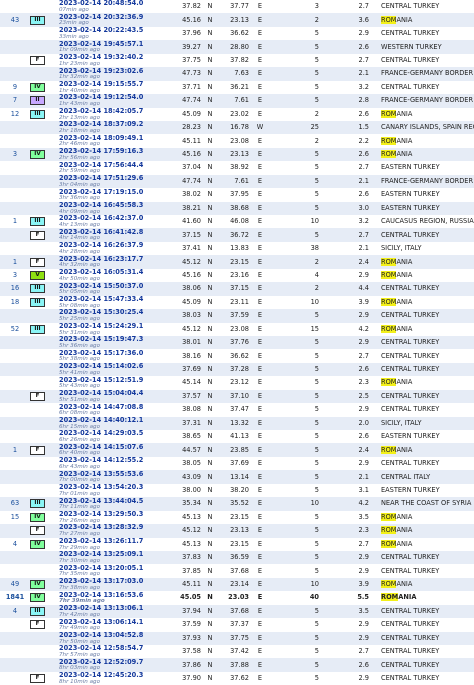 The width and height of the screenshot is (474, 685). Describe the element at coordinates (116, 168) in the screenshot. I see `event-time: 2023-02-14 17:56:44.4 2hr 59min ago` at that location.